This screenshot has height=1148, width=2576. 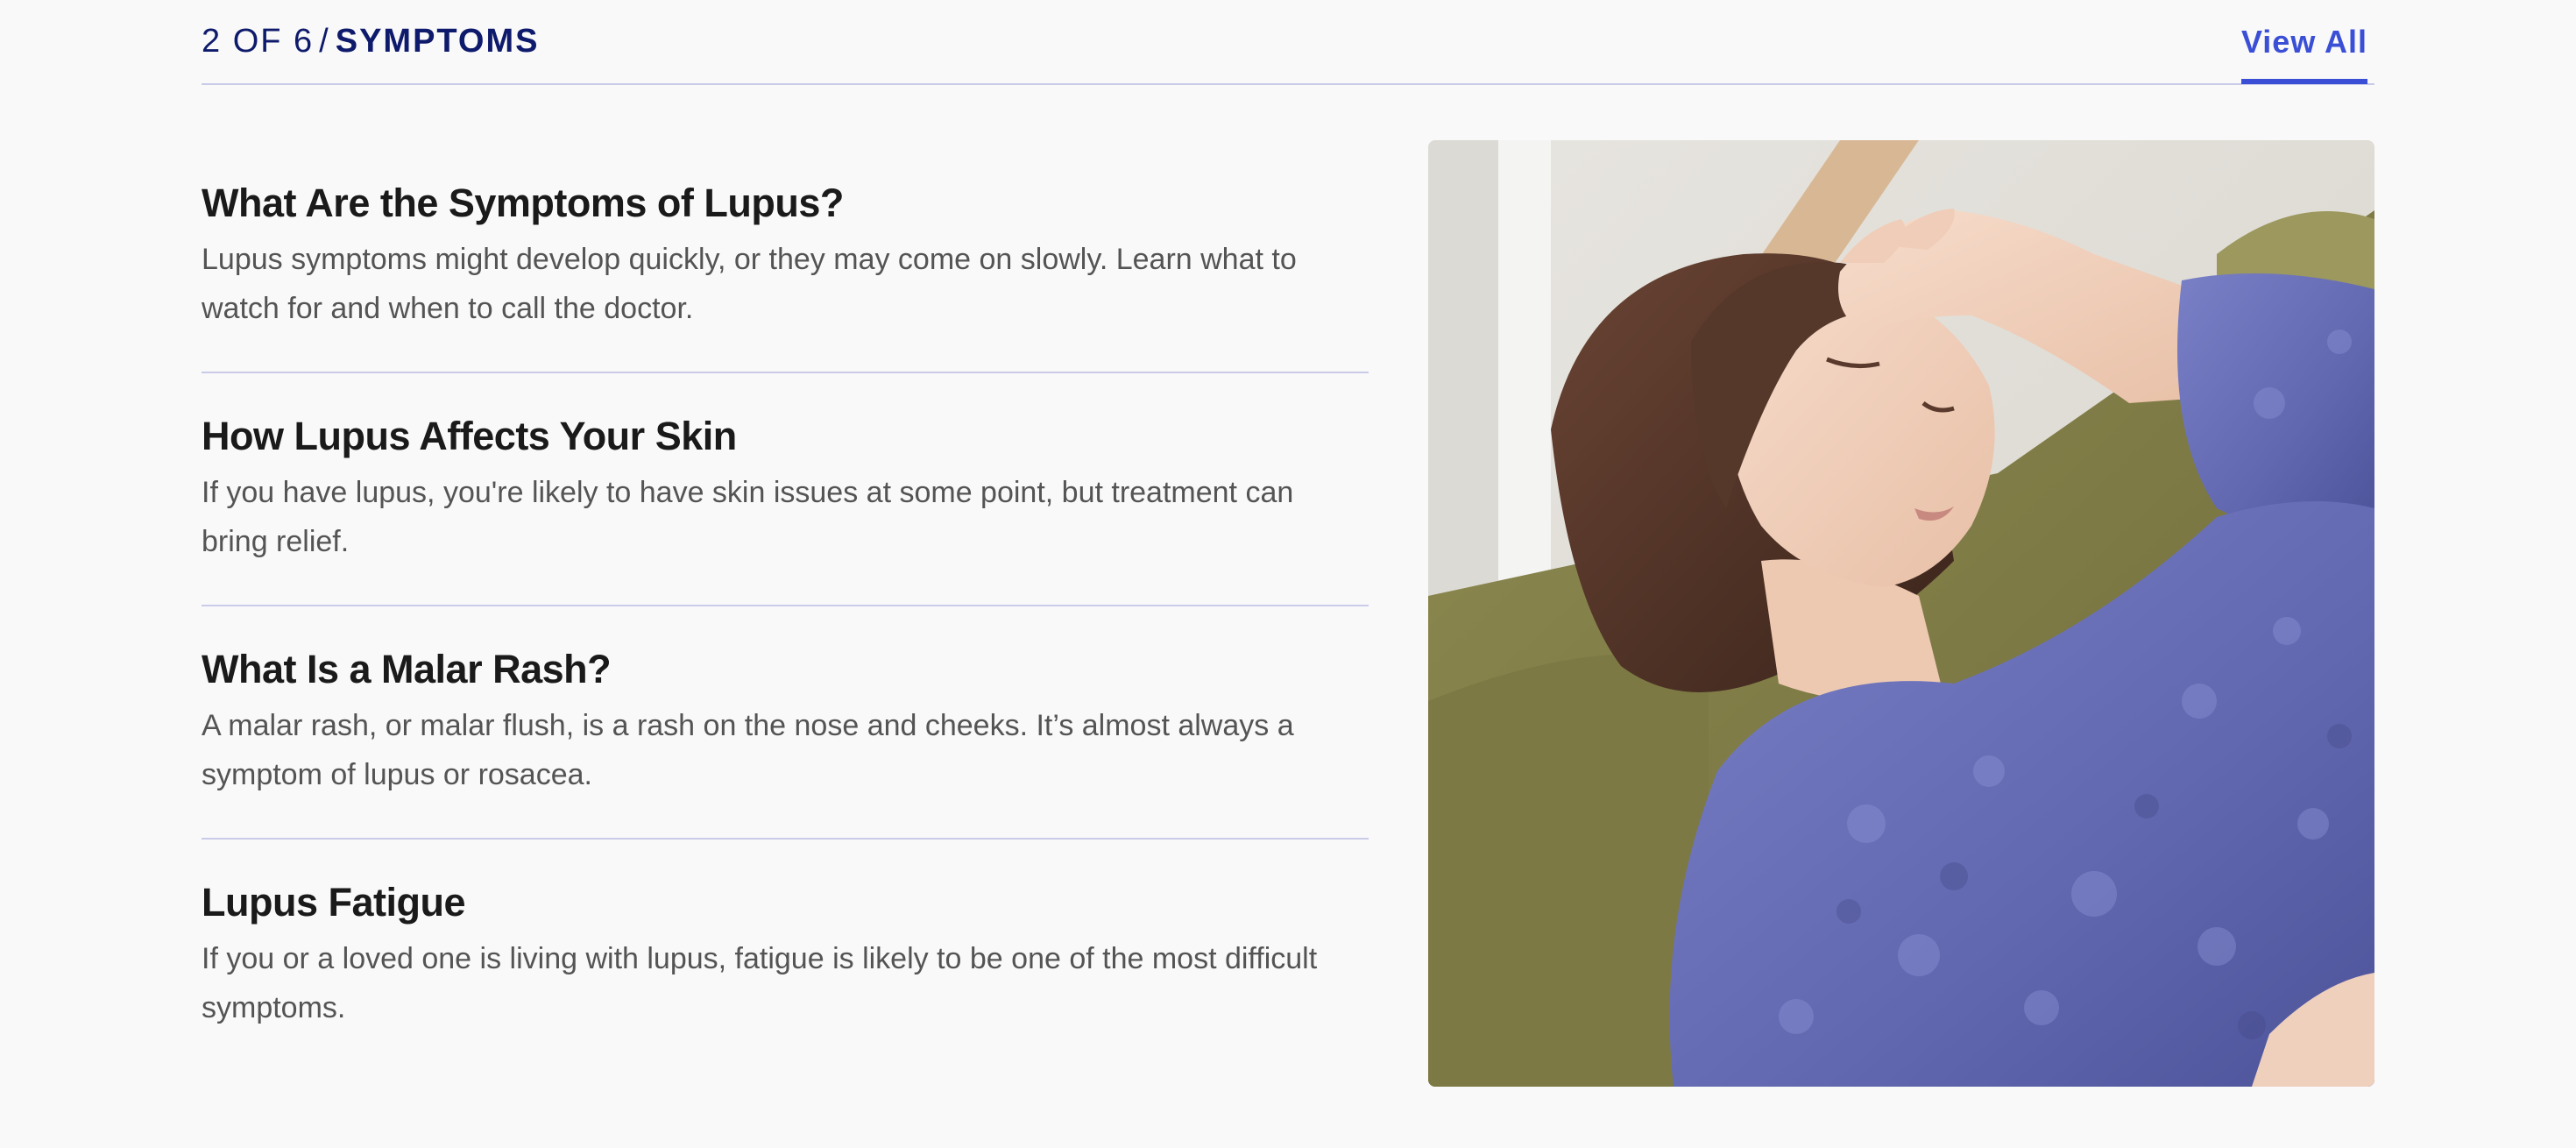 What do you see at coordinates (785, 669) in the screenshot?
I see `article-title: What Is a Malar Rash?` at bounding box center [785, 669].